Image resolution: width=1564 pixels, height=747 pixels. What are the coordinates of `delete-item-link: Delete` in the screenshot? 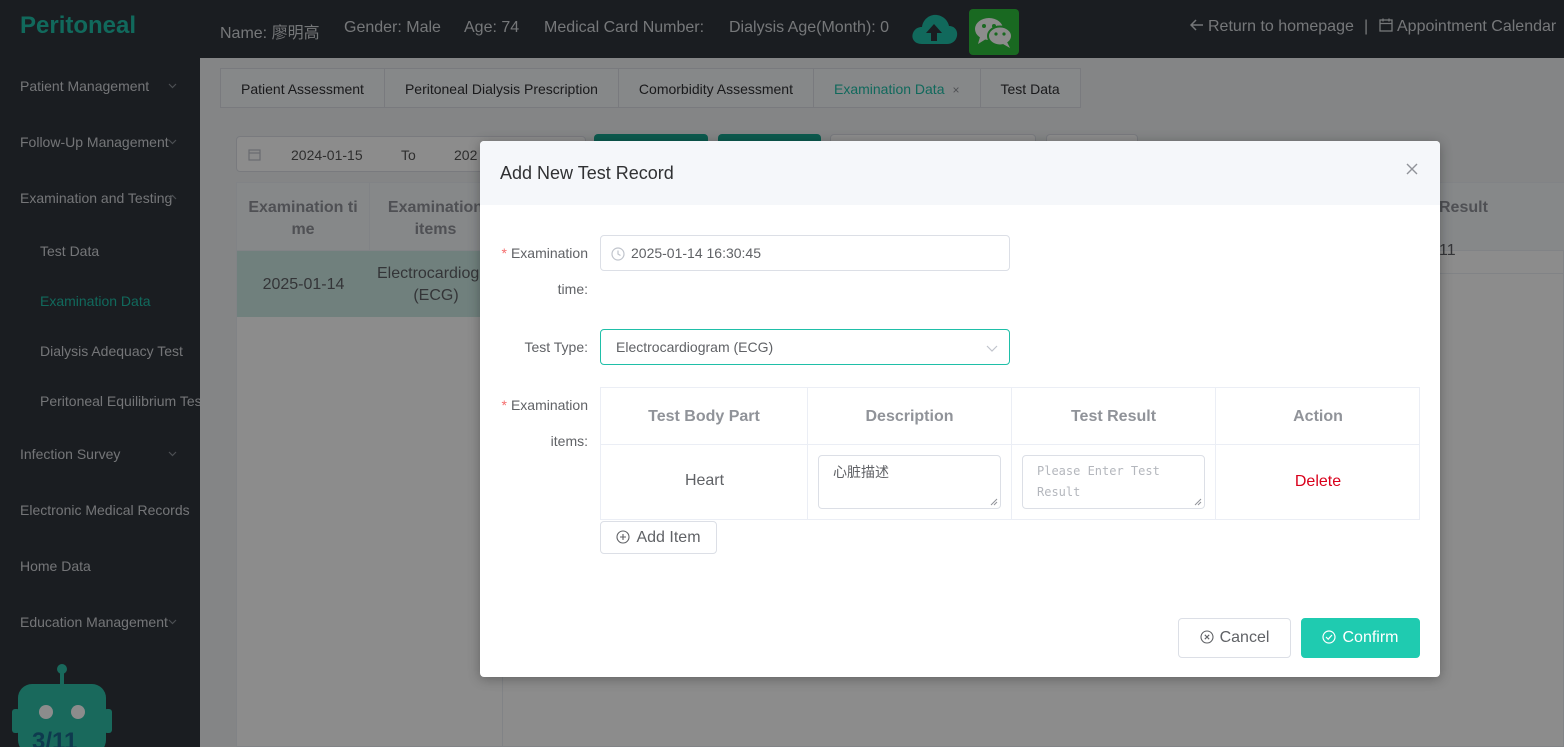 It's located at (1318, 482).